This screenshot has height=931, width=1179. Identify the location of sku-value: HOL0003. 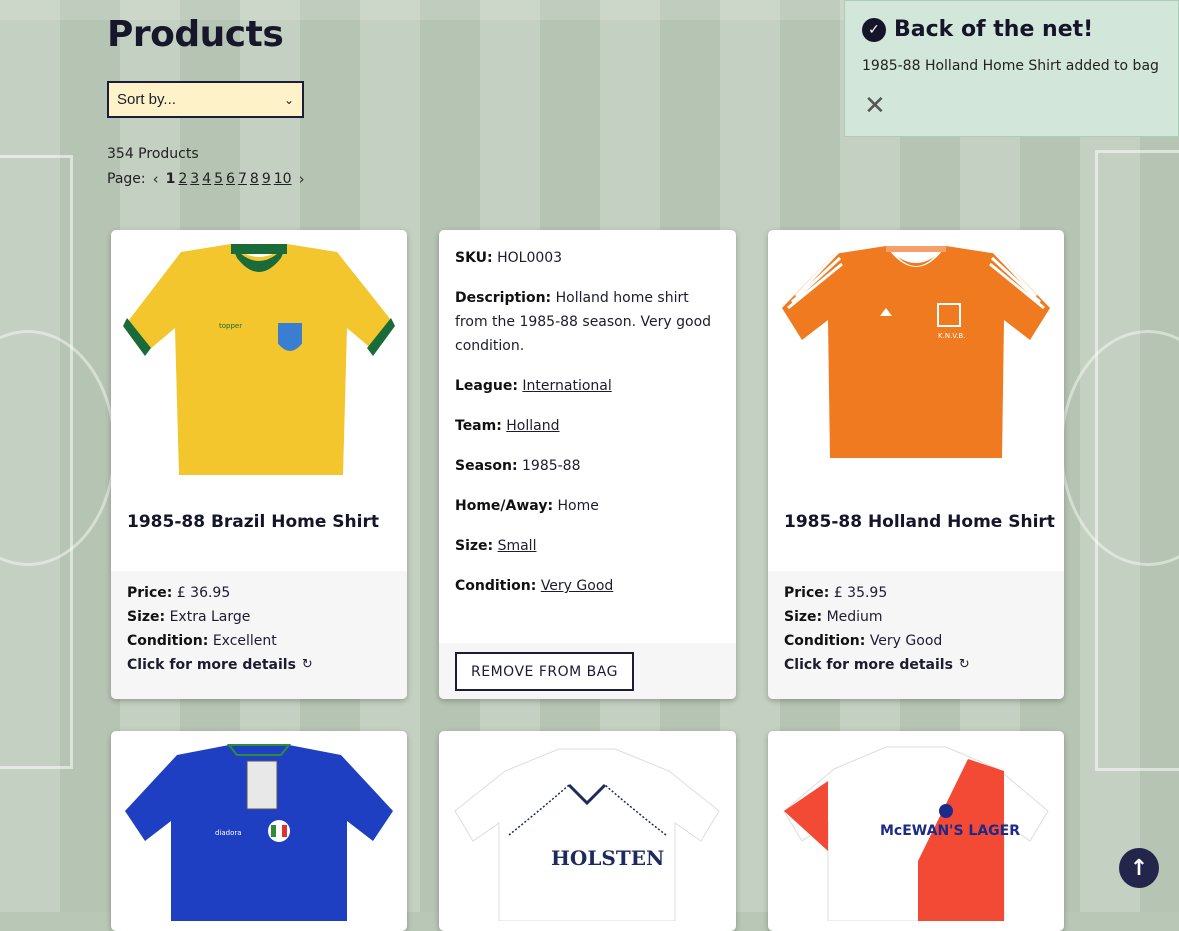
(530, 258).